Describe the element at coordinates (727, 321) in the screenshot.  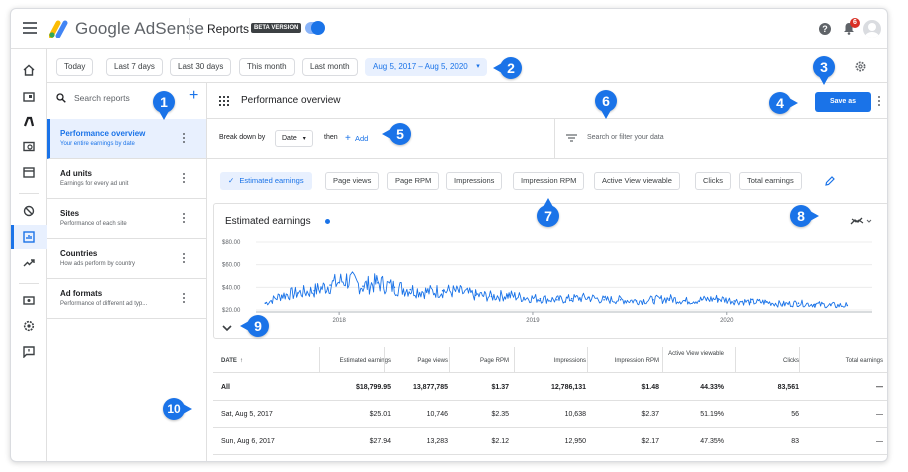
I see `x-tick-label: 2020` at that location.